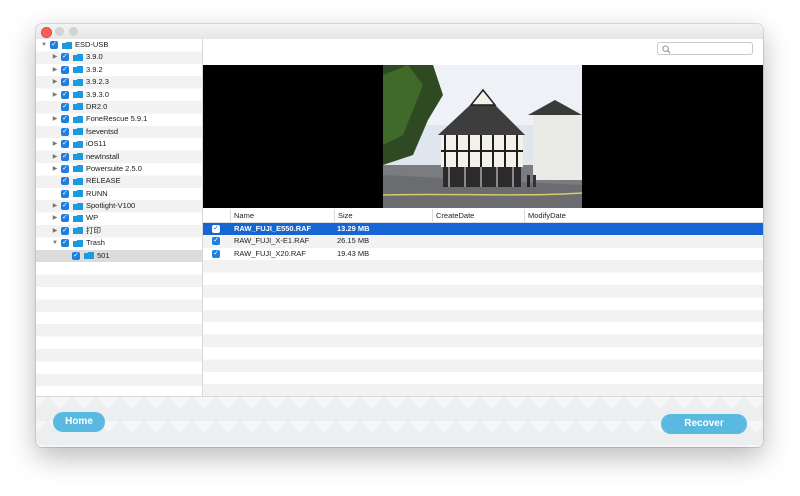 The image size is (800, 496). Describe the element at coordinates (119, 144) in the screenshot. I see `sidebar-item: ▶ ✓ iOS11` at that location.